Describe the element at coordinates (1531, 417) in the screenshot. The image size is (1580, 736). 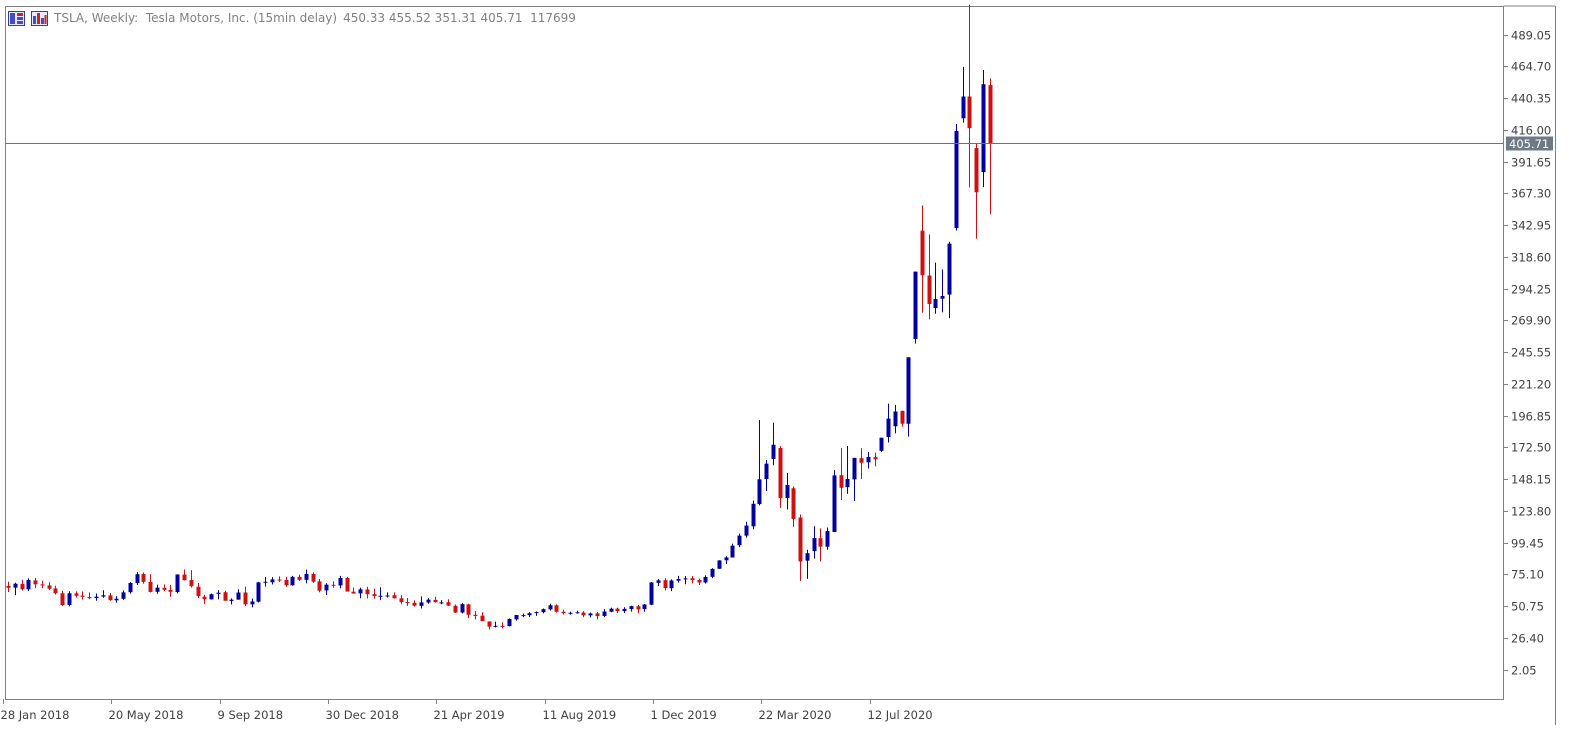
I see `price-tick-label: 196.85` at that location.